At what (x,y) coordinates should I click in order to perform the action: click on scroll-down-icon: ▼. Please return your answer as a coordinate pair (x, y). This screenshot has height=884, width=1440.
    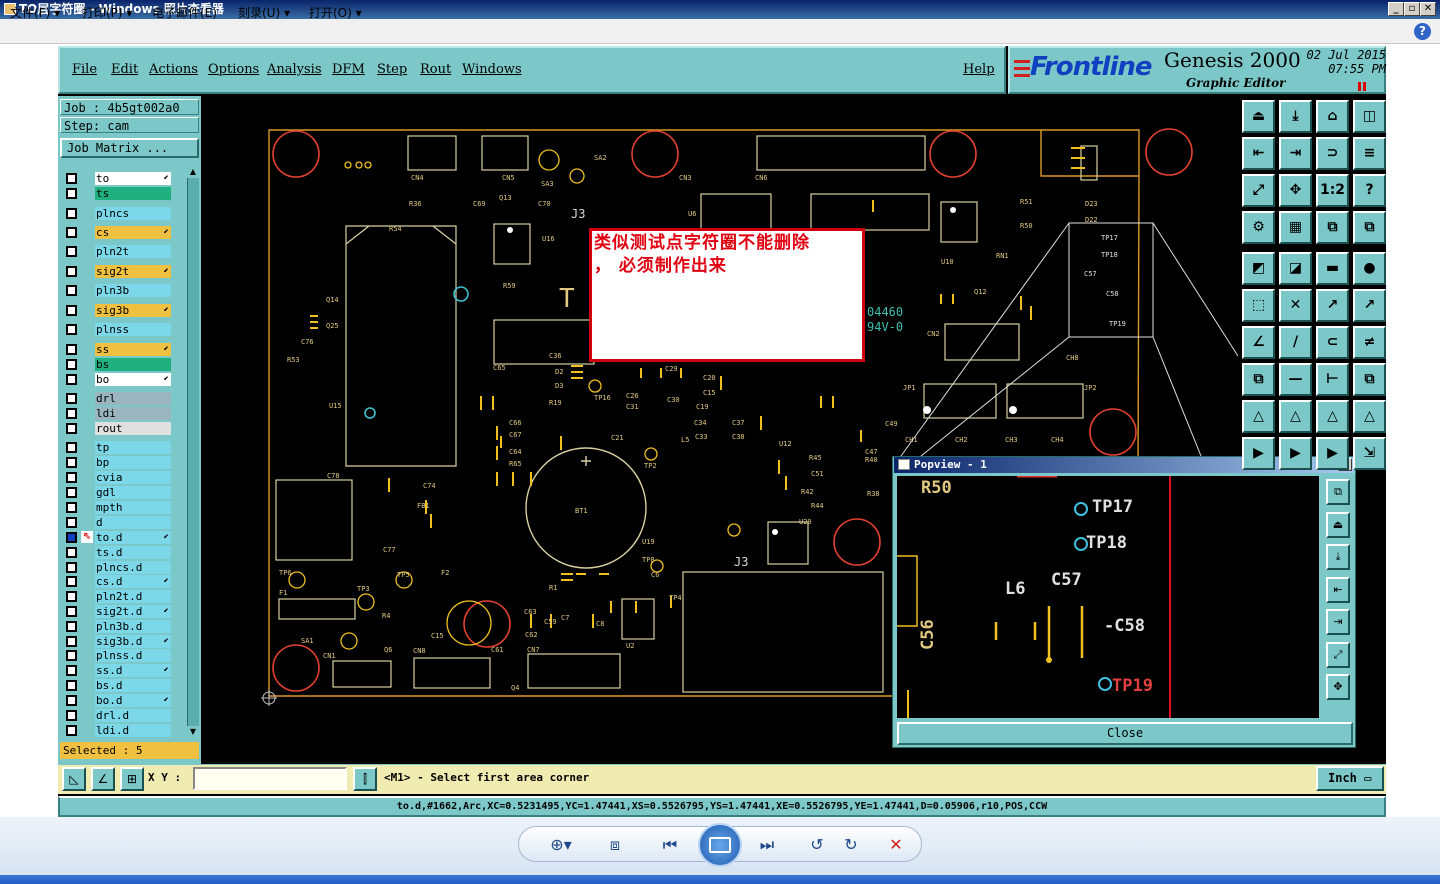
    Looking at the image, I should click on (193, 732).